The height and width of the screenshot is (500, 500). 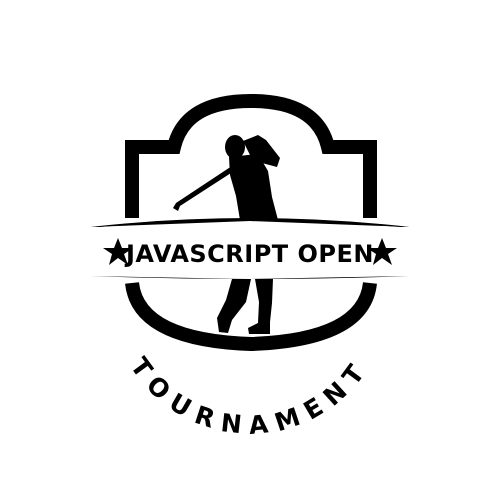 What do you see at coordinates (246, 396) in the screenshot?
I see `logo-subtitle-path: TOURNAMENT` at bounding box center [246, 396].